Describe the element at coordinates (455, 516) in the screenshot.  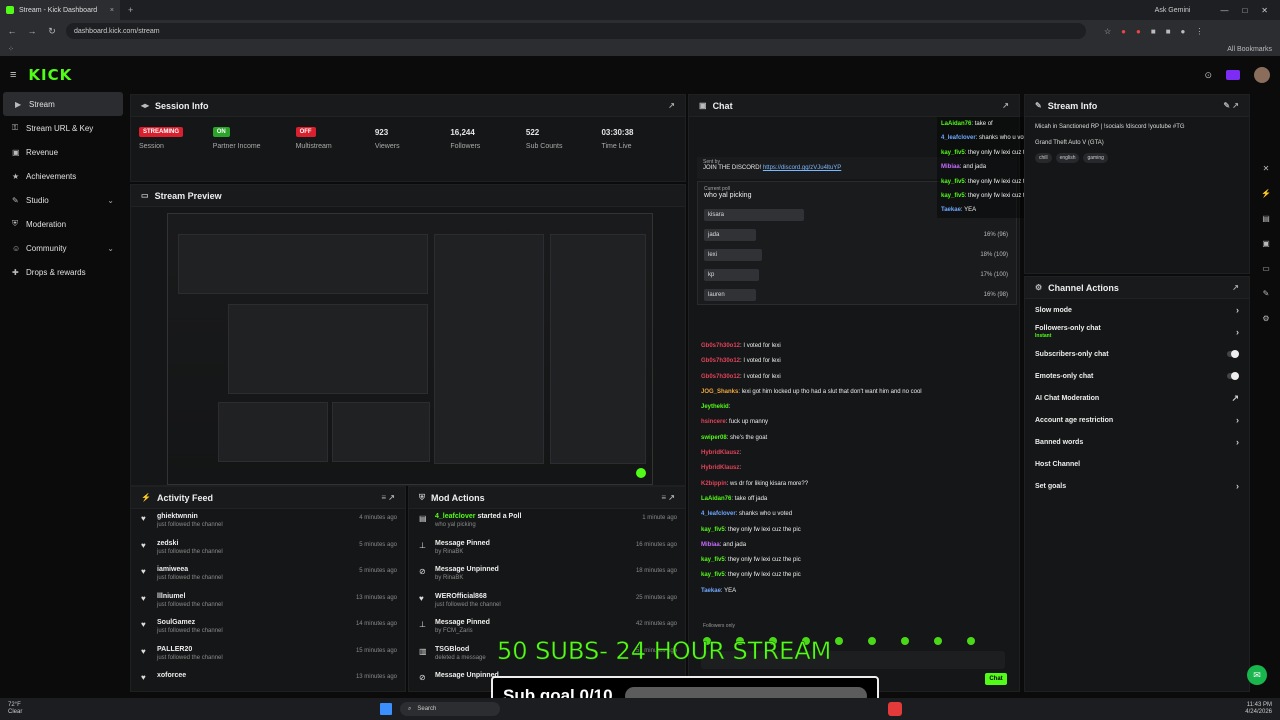
I see `moderator-name: 4_leafclover` at that location.